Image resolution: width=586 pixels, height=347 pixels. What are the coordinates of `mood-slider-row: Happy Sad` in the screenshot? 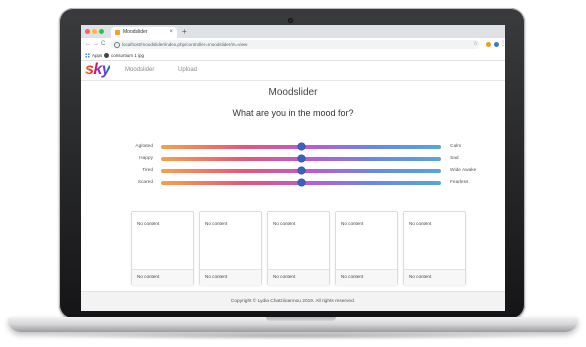 It's located at (293, 159).